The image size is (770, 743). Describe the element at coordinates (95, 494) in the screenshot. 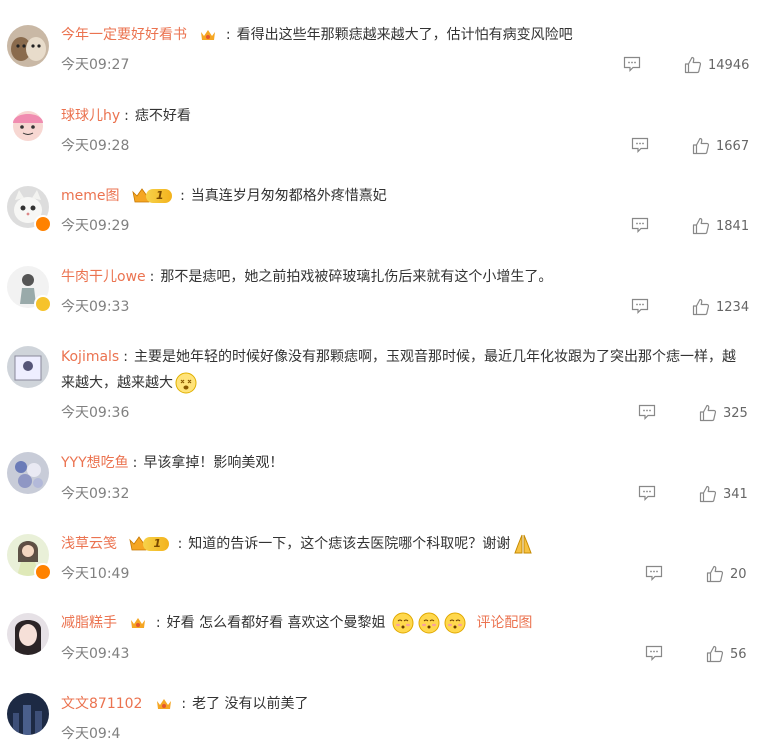

I see `comment-time: 今天09:32` at that location.